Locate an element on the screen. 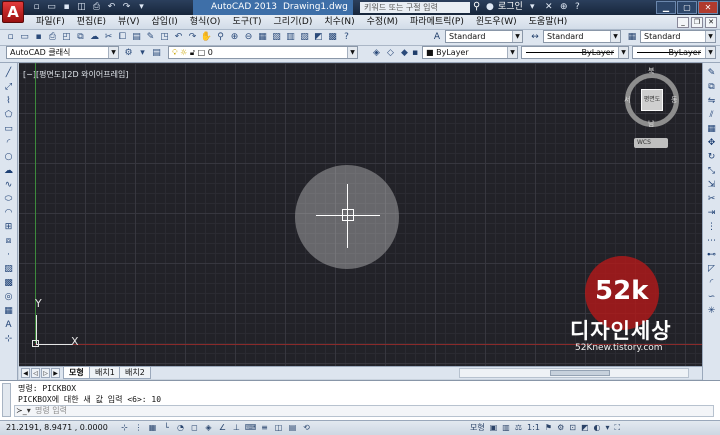 Image resolution: width=720 pixels, height=435 pixels. paste-icon: ▤ is located at coordinates (136, 37).